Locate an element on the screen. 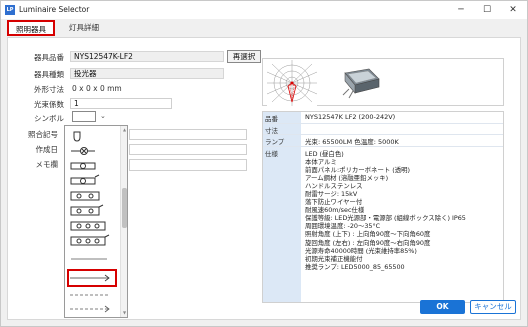 The image size is (528, 327). spec-detail-line: 本体アルミ is located at coordinates (321, 162).